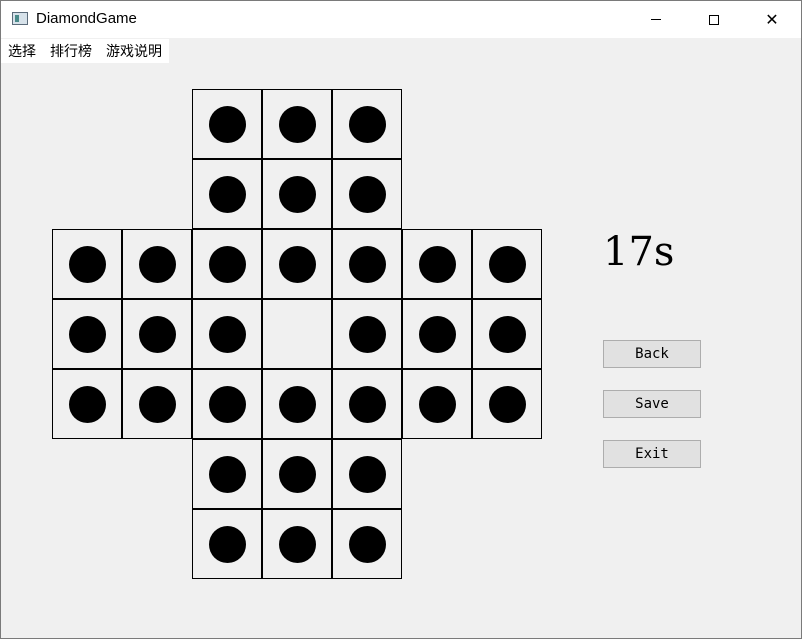  I want to click on close-icon: ✕, so click(772, 19).